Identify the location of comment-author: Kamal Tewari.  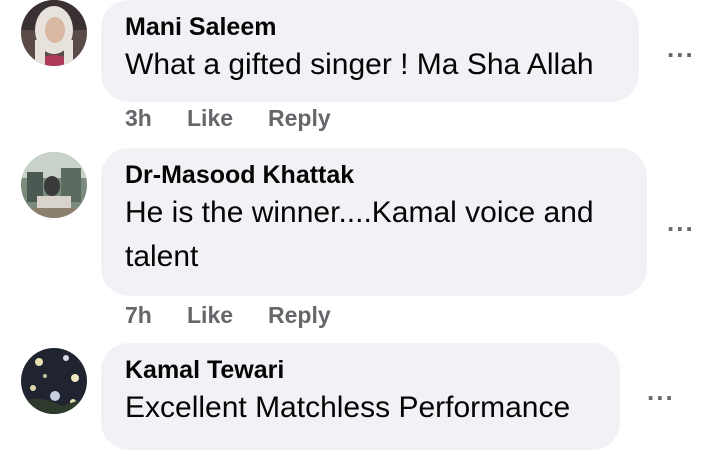
(360, 370).